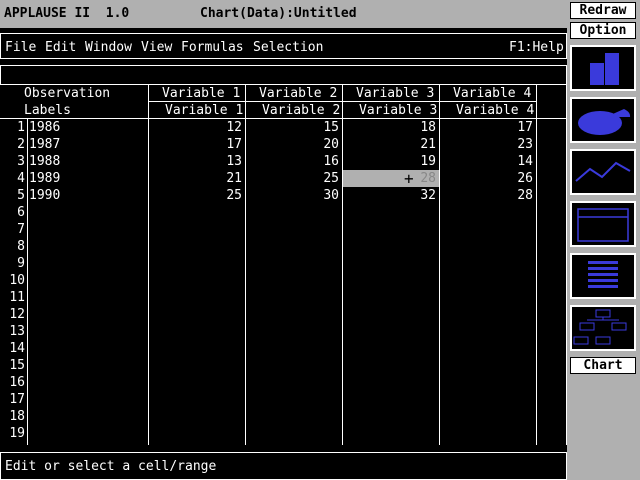 The height and width of the screenshot is (480, 640). Describe the element at coordinates (12, 331) in the screenshot. I see `row-number: 13` at that location.